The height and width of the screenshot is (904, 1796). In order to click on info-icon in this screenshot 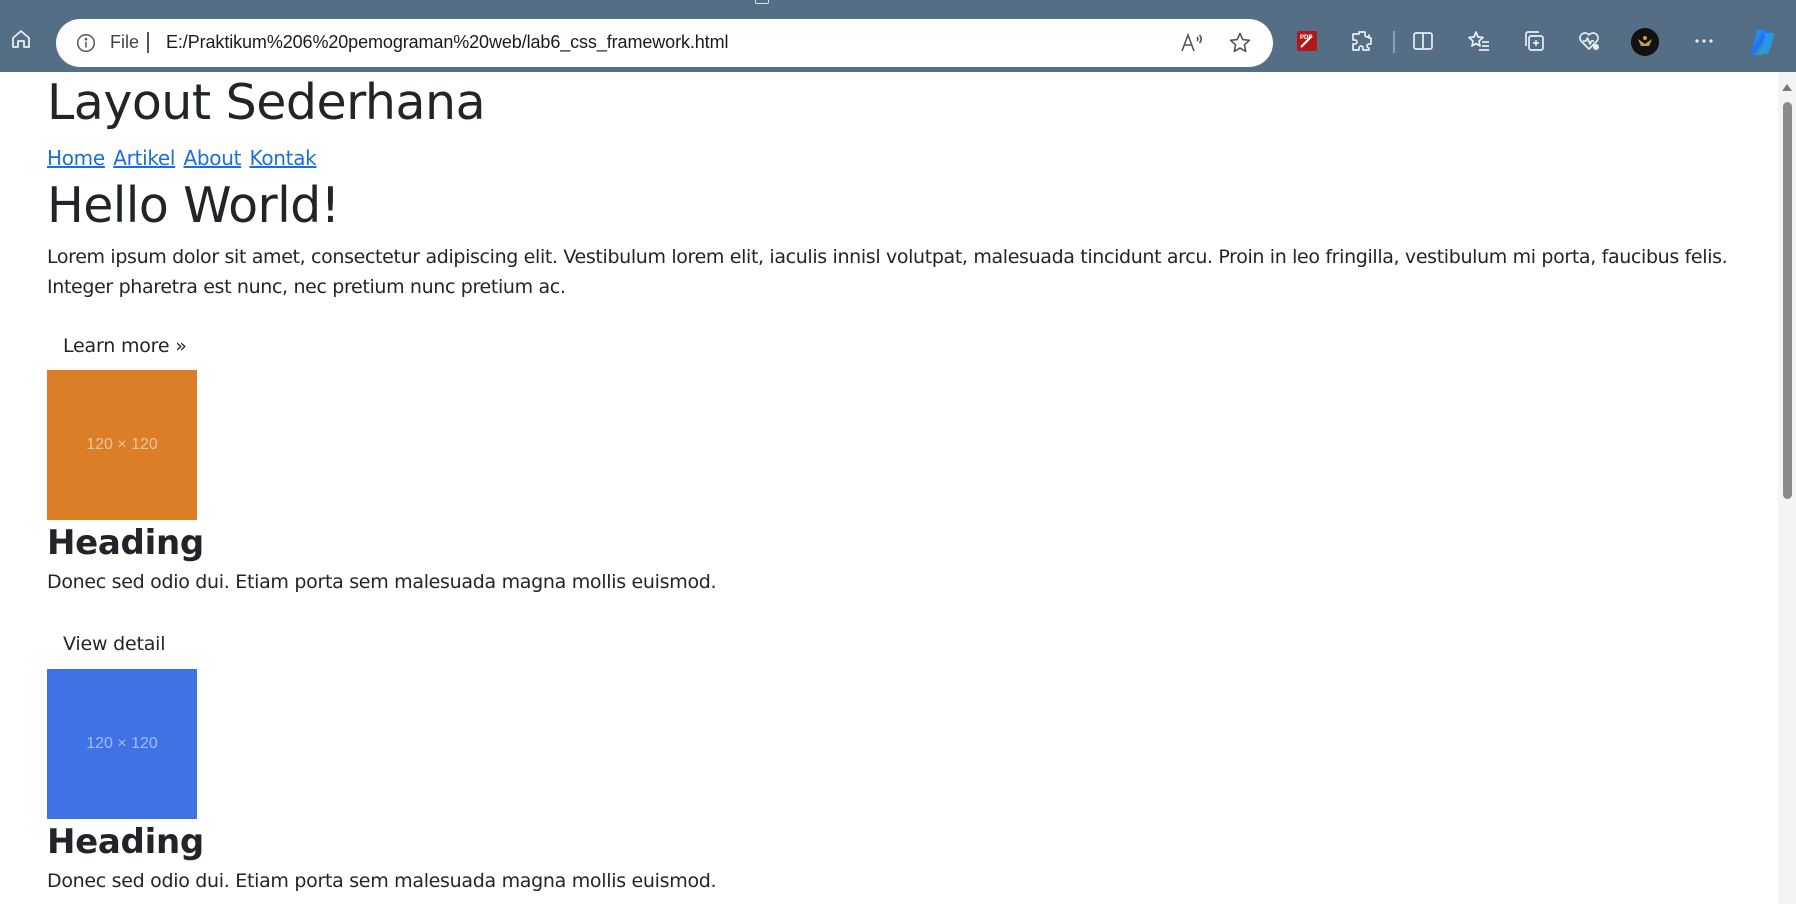, I will do `click(86, 43)`.